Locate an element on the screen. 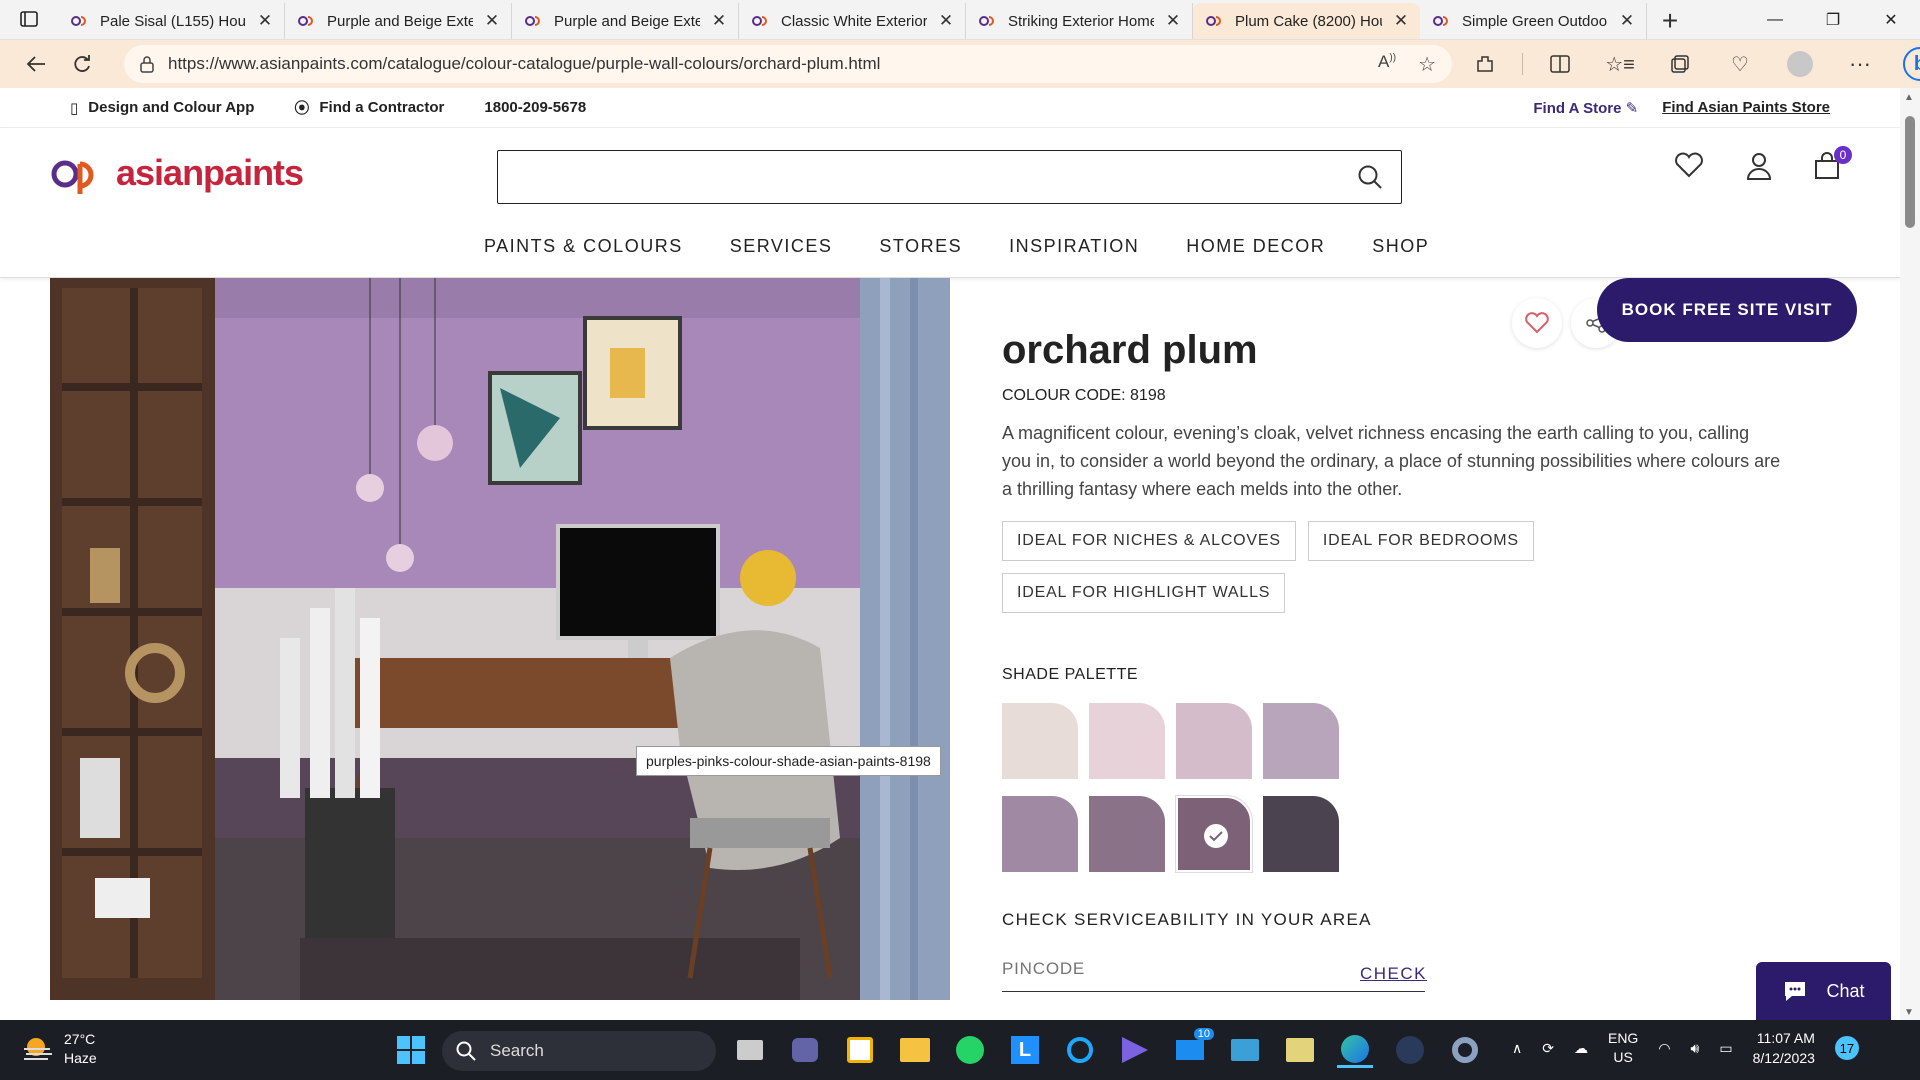 This screenshot has width=1920, height=1080. browser-tab: Classic White Exterior ✕ is located at coordinates (852, 21).